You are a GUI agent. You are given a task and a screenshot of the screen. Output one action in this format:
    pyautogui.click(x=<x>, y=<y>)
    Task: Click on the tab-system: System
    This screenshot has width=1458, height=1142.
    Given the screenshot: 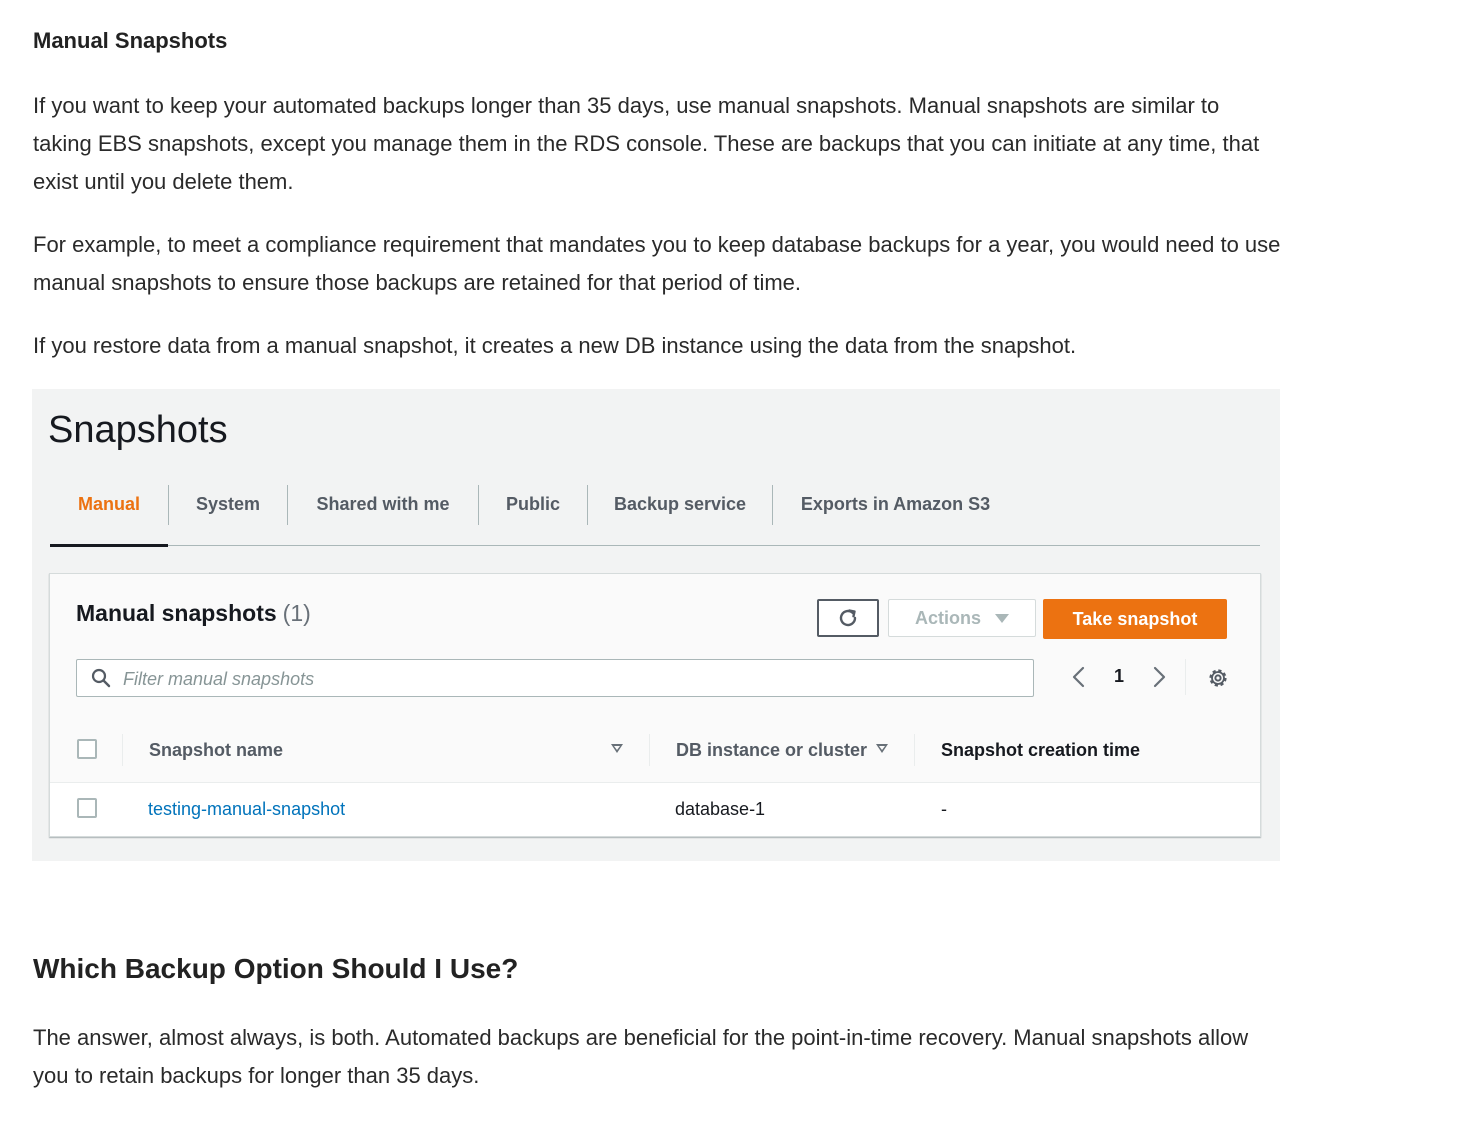 What is the action you would take?
    pyautogui.click(x=228, y=515)
    